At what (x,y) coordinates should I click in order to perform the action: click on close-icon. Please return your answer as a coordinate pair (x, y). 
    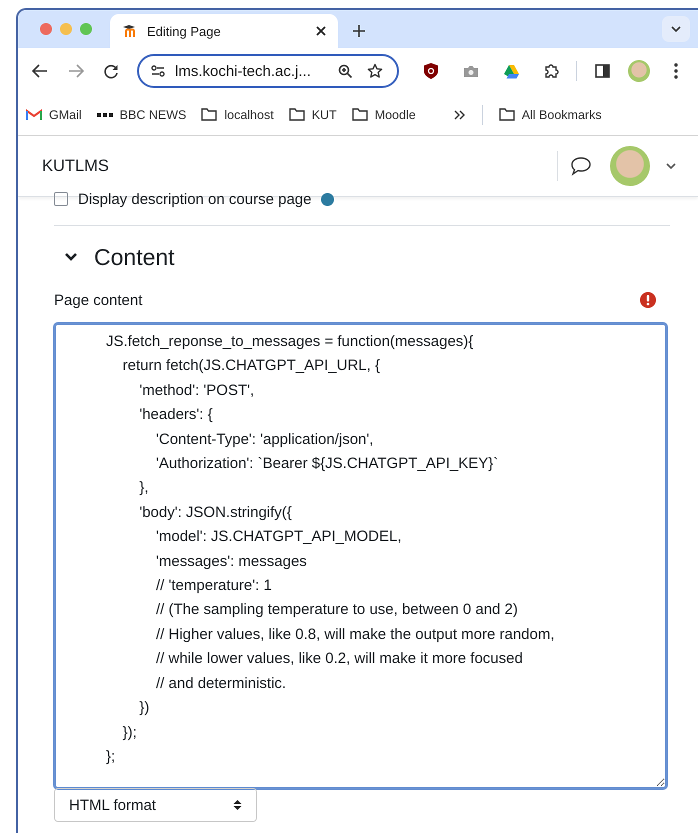
    Looking at the image, I should click on (321, 31).